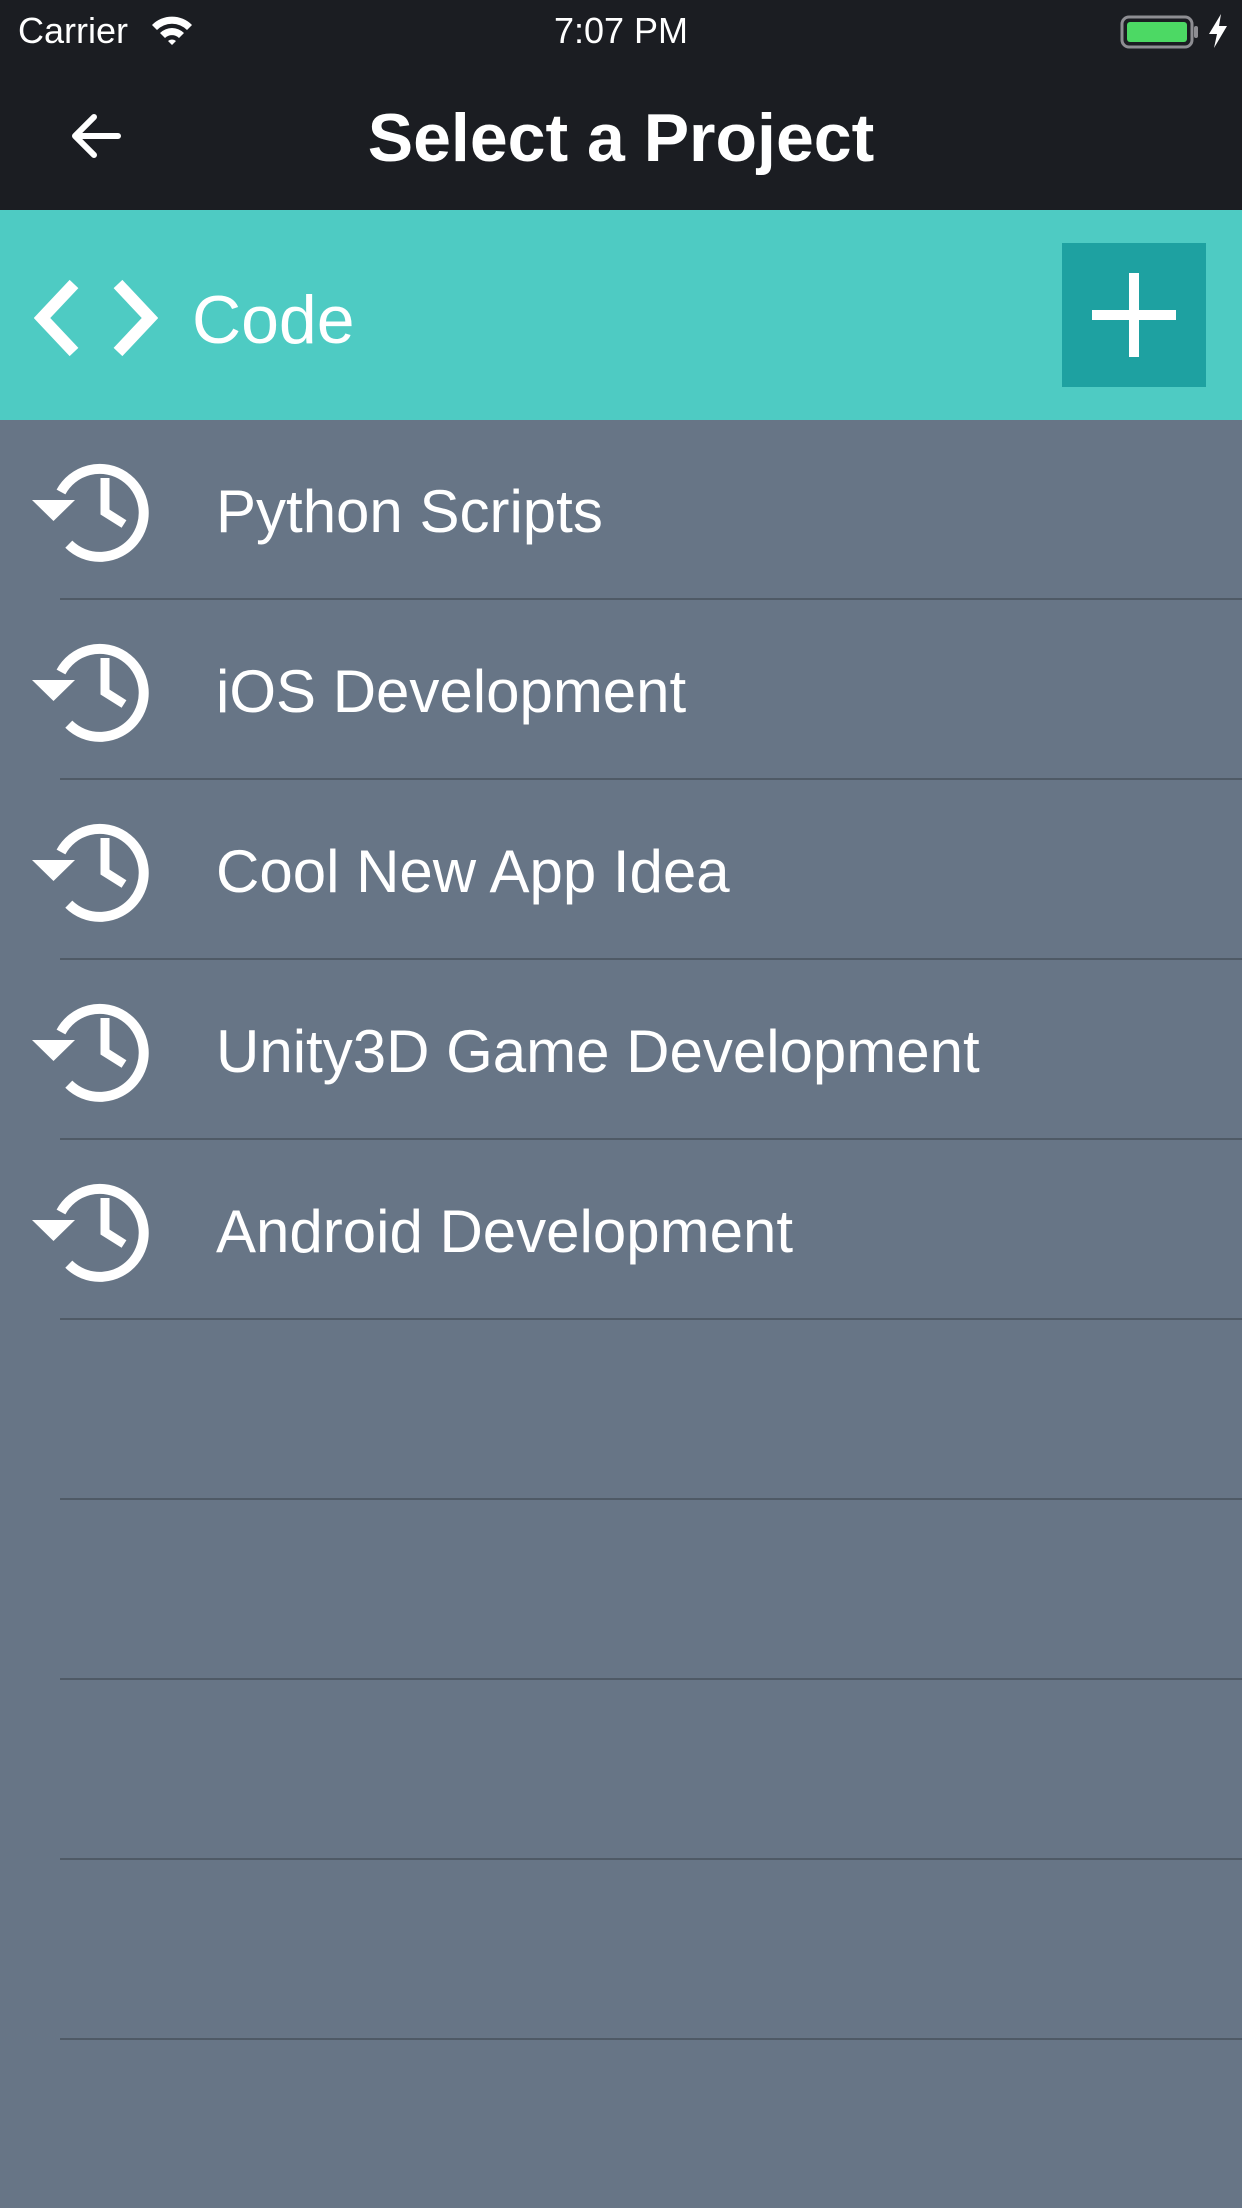  I want to click on charging-bolt-icon, so click(1218, 31).